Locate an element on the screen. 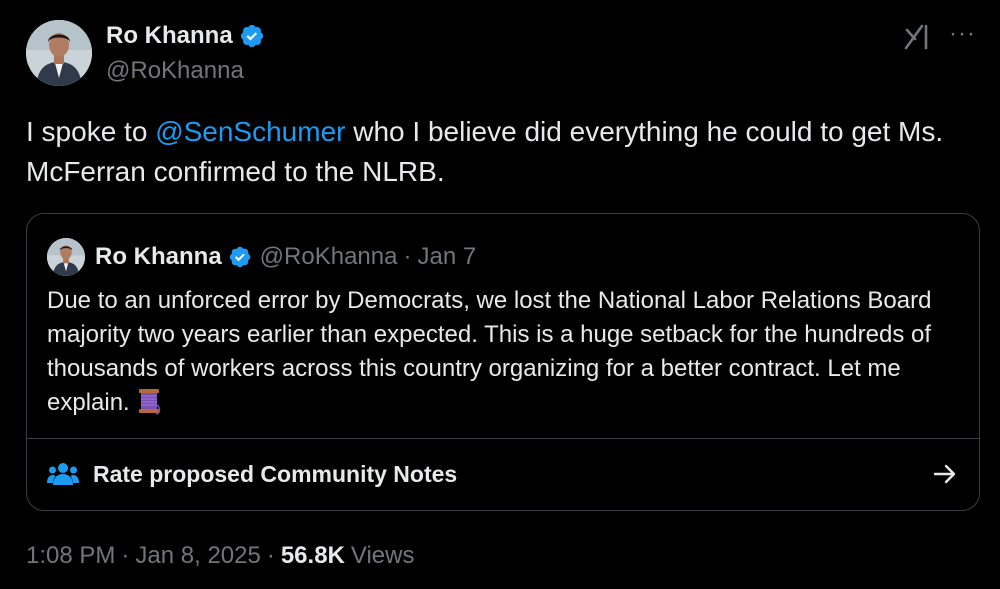  quoted-tweet-header: Ro Khanna @RoKhanna · Jan 7 is located at coordinates (261, 257).